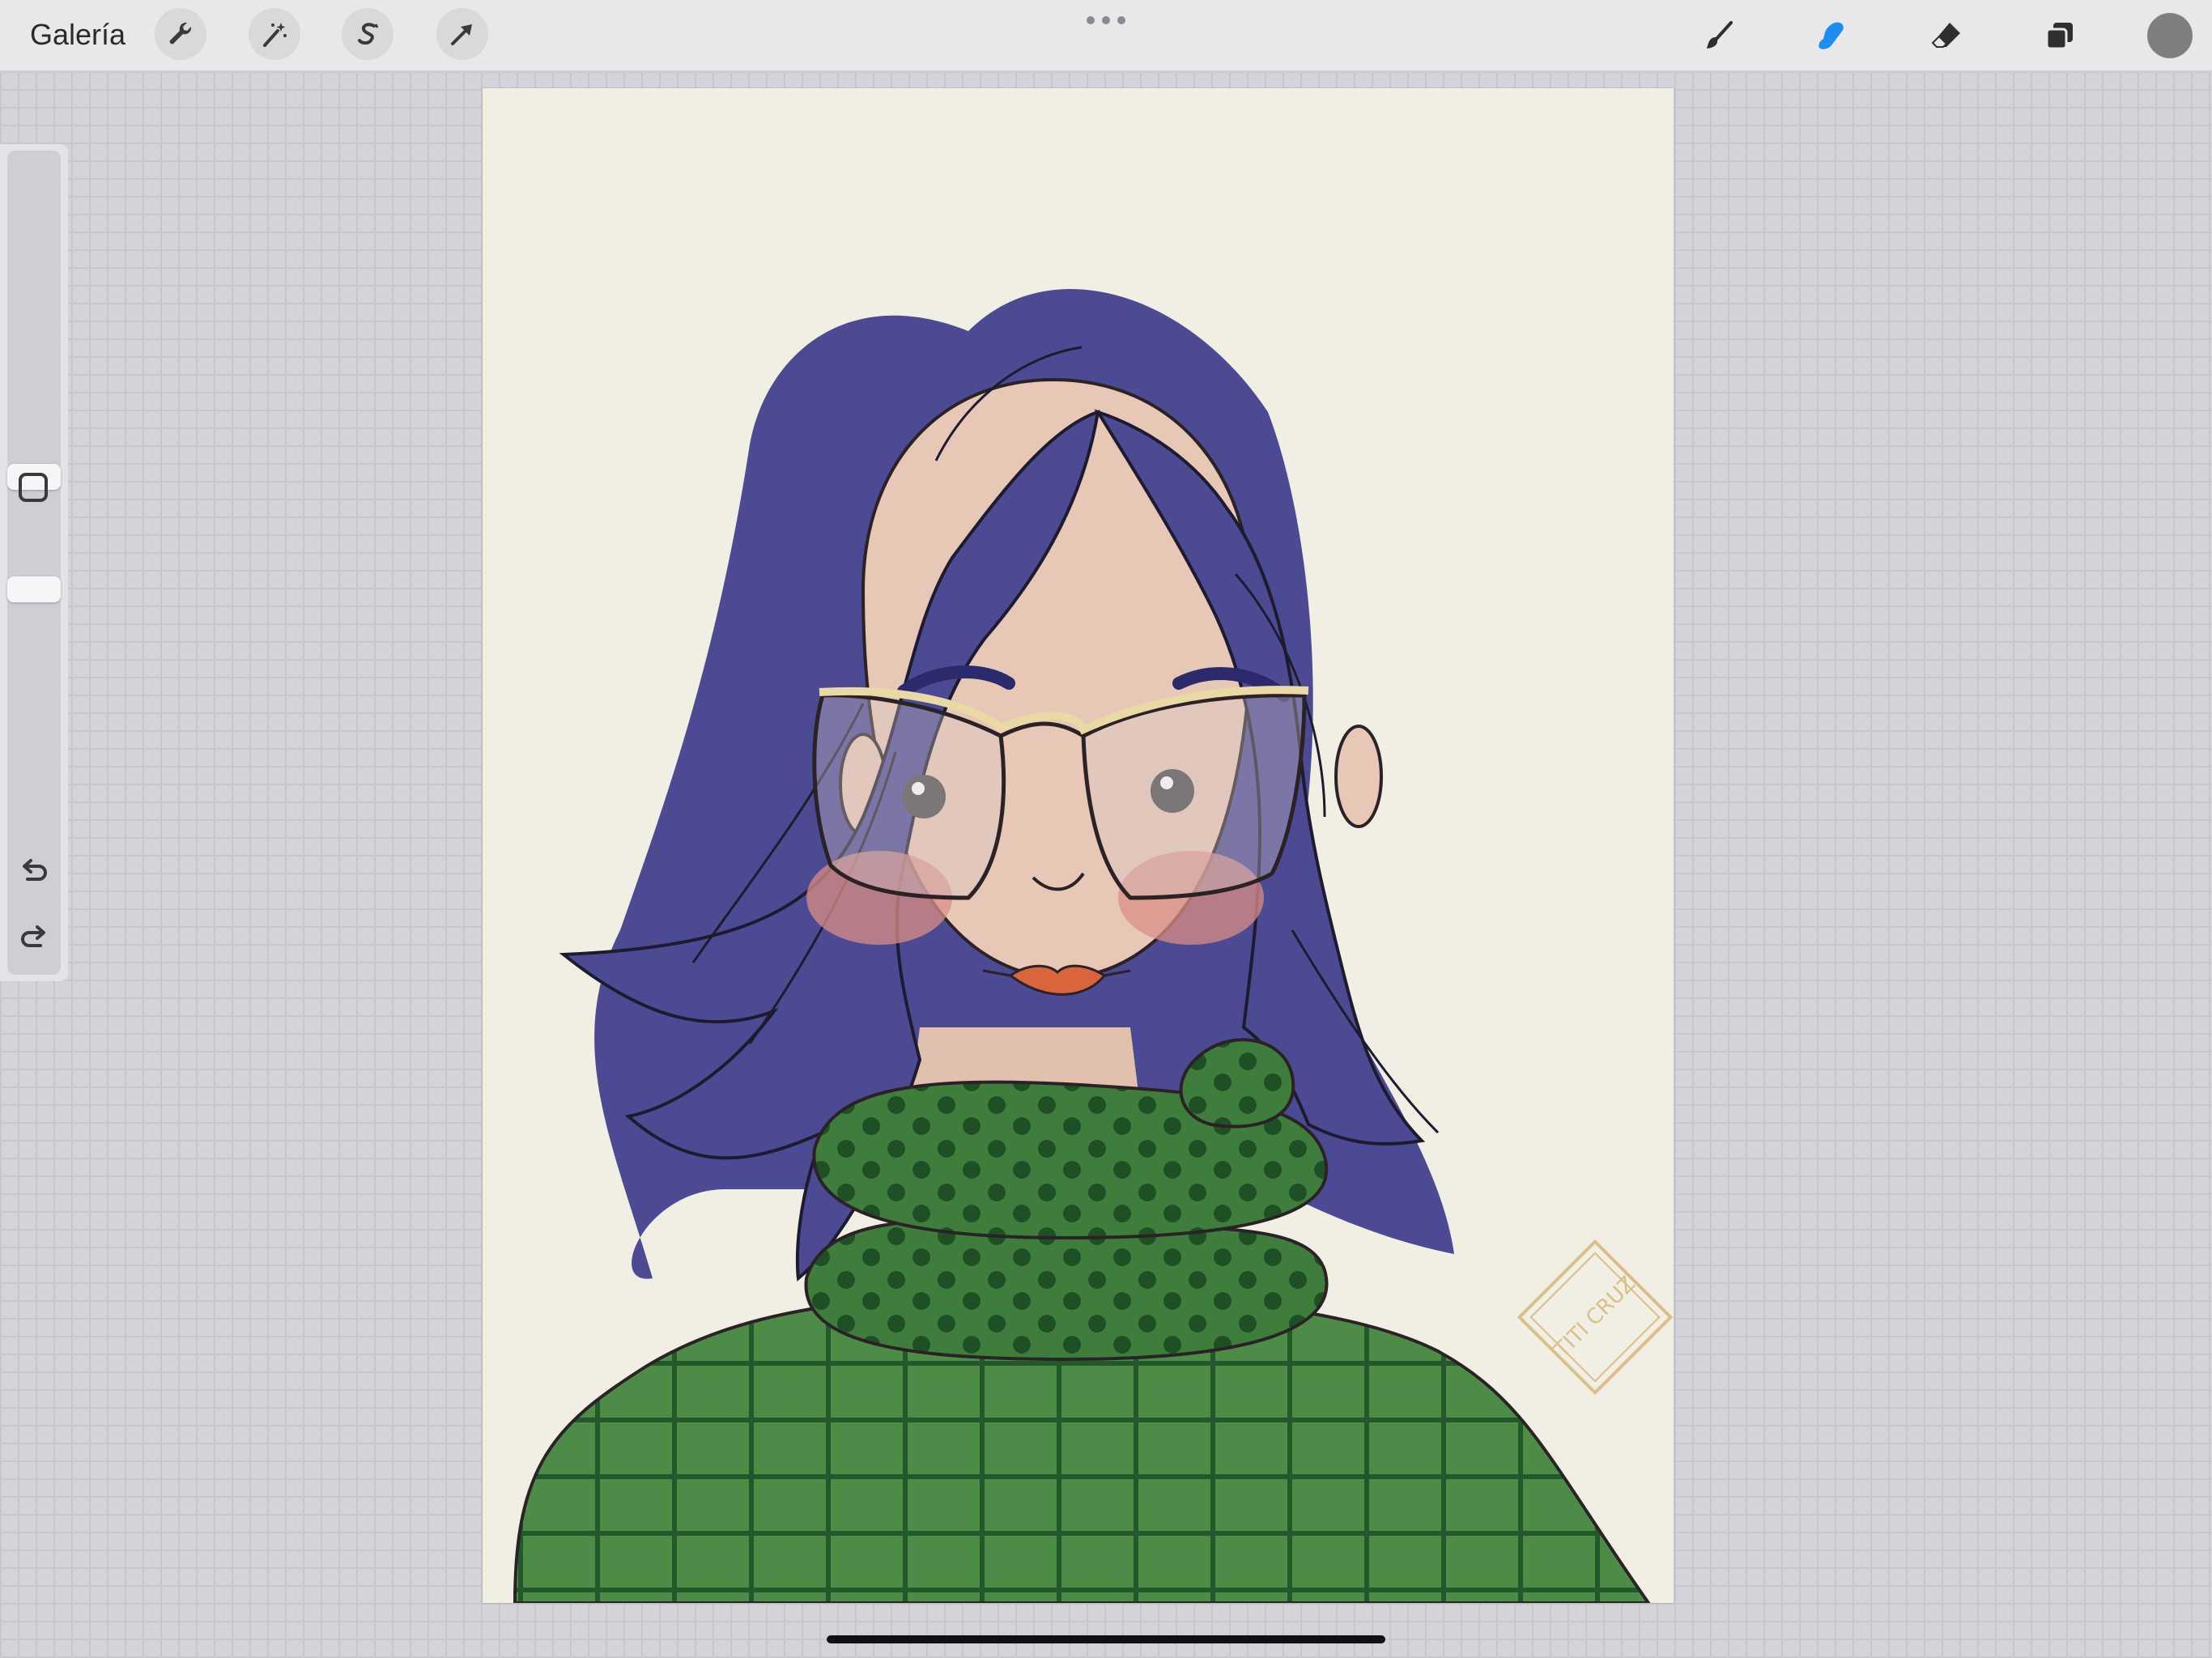 The image size is (2212, 1658). I want to click on eraser-icon, so click(1946, 35).